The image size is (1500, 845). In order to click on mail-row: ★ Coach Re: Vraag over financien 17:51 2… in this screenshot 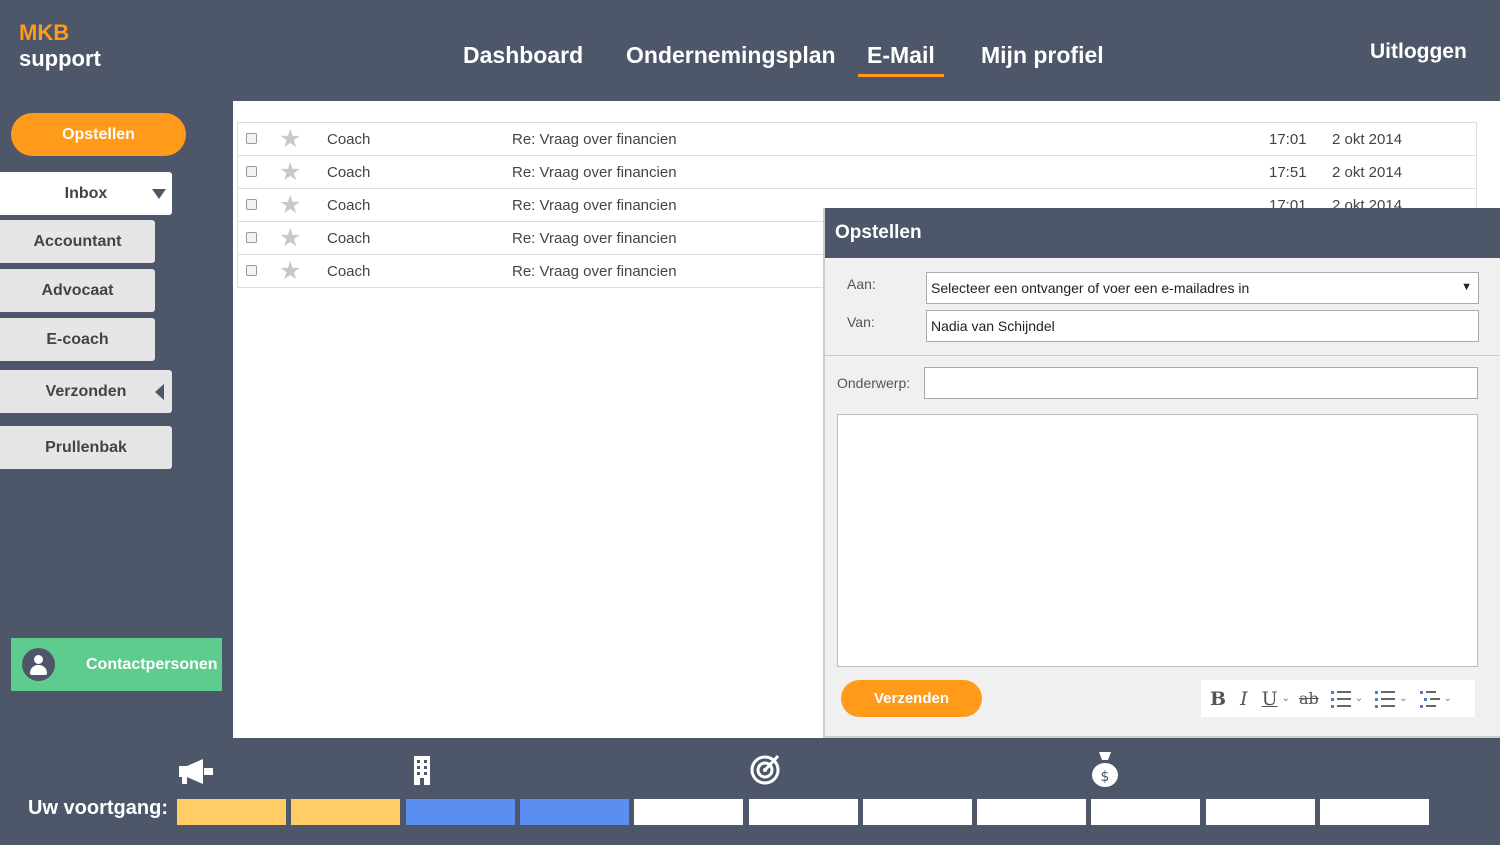, I will do `click(857, 172)`.